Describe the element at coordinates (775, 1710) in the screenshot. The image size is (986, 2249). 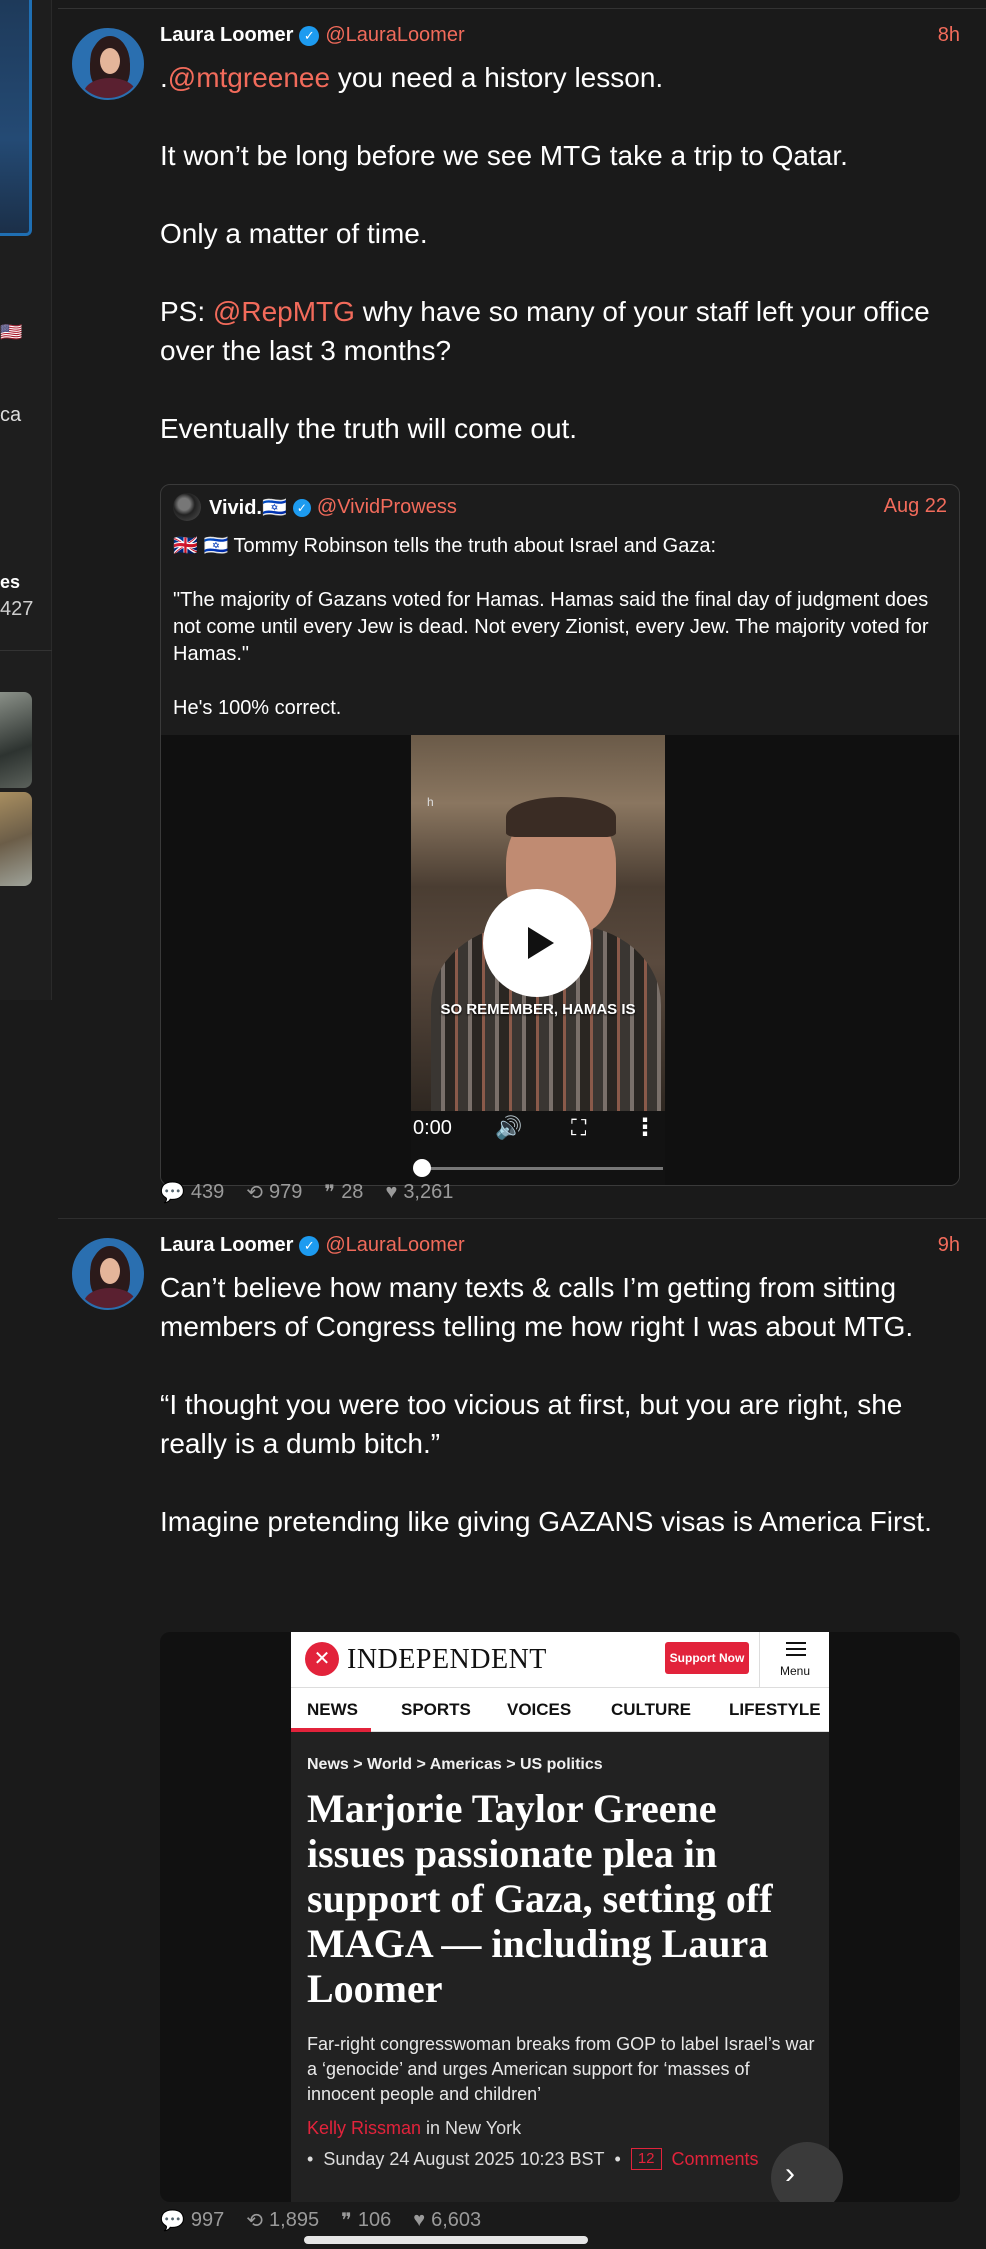
I see `nav-lifestyle: LIFESTYLE` at that location.